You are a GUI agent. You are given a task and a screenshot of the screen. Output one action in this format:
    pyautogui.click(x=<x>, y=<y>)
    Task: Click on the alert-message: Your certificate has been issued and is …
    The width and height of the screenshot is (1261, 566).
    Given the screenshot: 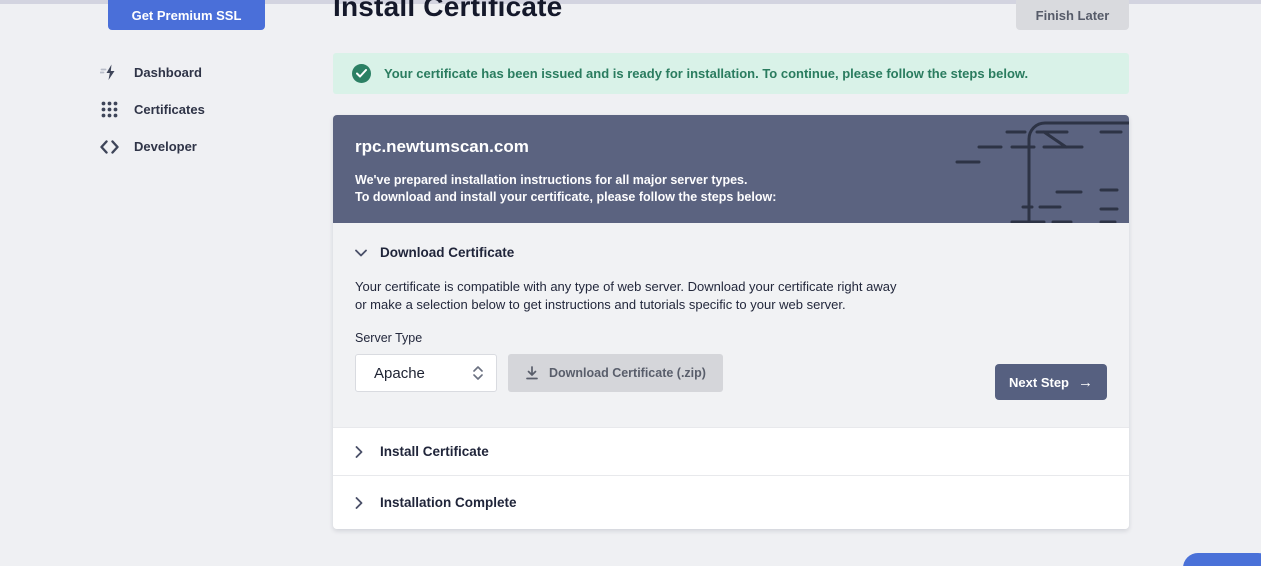 What is the action you would take?
    pyautogui.click(x=706, y=73)
    